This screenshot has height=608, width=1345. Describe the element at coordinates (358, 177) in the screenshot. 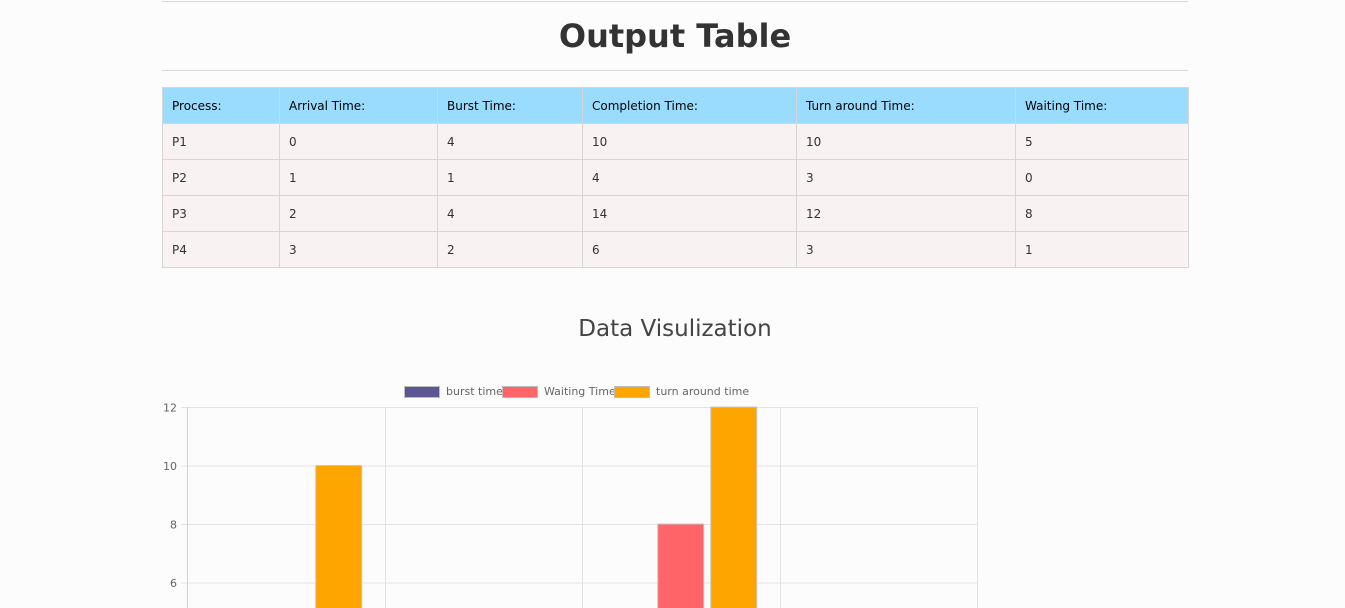

I see `cell-arrival-time: 1` at that location.